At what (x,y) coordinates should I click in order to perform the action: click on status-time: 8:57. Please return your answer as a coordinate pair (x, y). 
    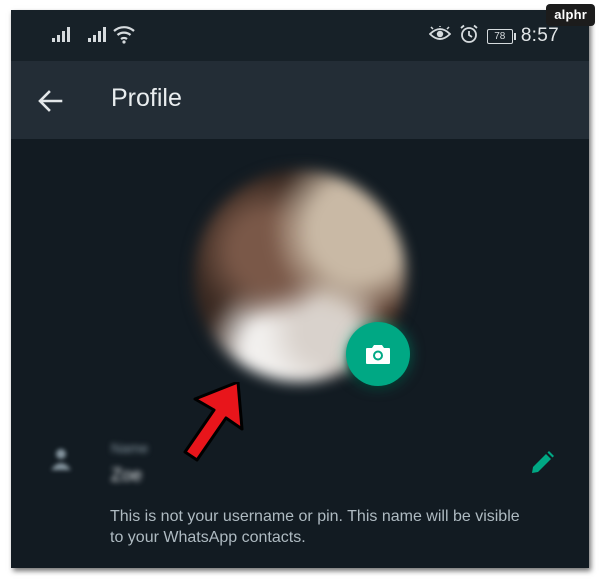
    Looking at the image, I should click on (539, 35).